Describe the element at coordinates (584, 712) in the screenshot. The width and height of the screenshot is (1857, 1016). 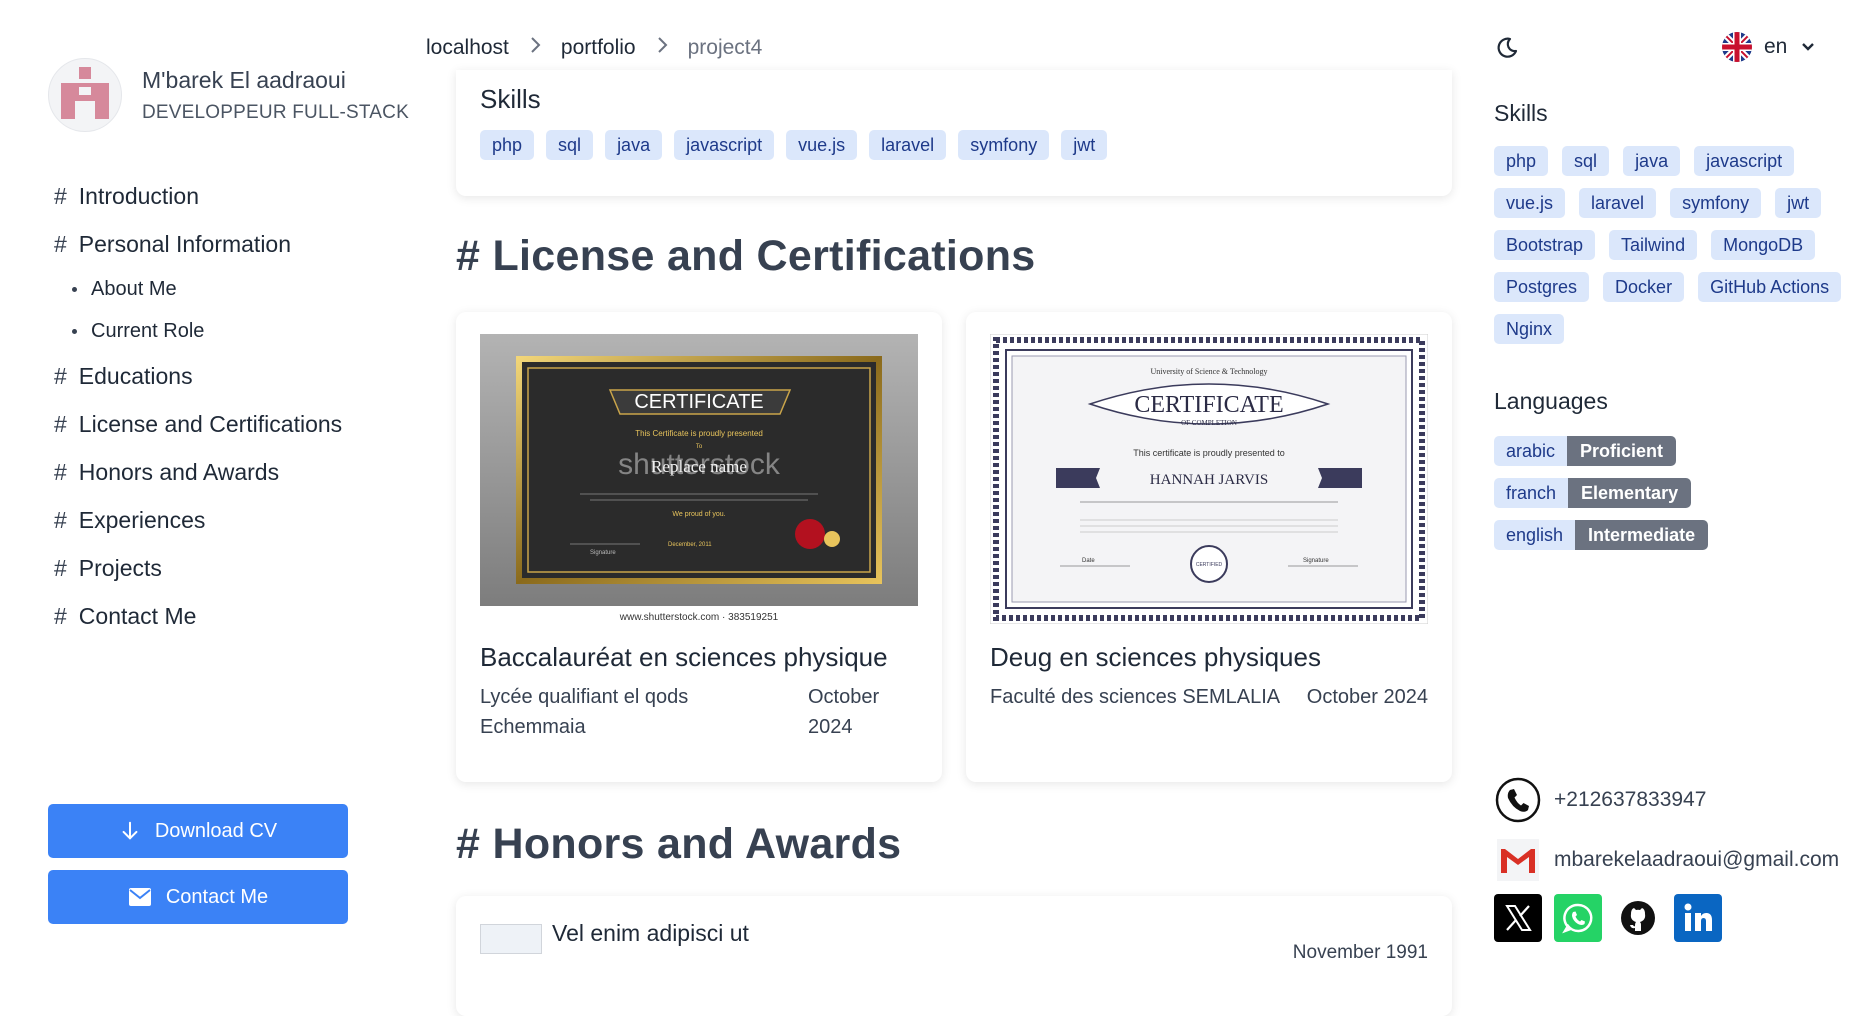
I see `certification-school: Lycée qualifiant el qods Echemmaia` at that location.